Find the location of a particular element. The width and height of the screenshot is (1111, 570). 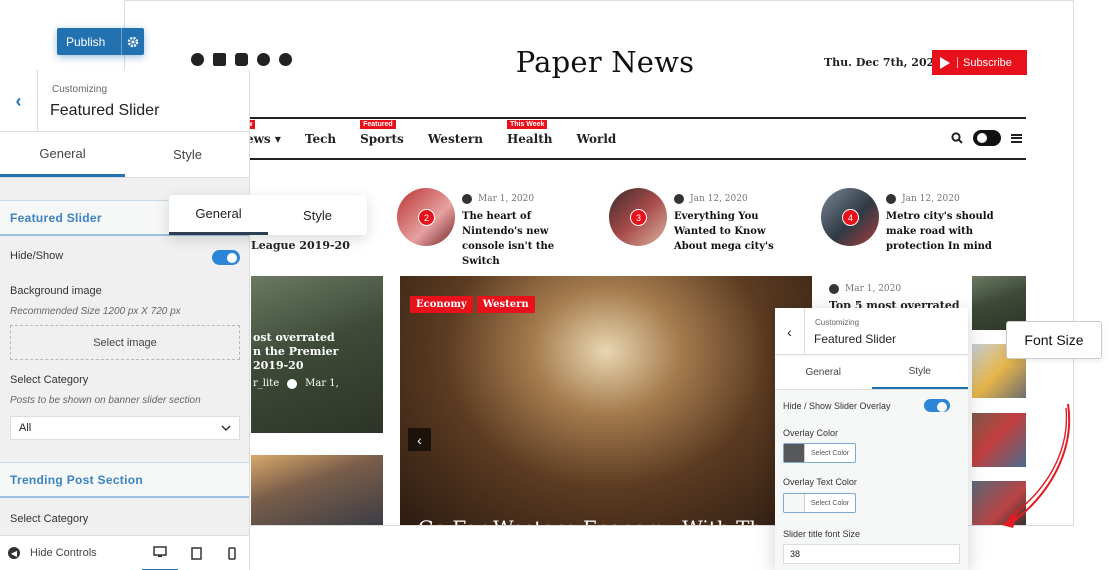

hide-show-label: Hide/Show is located at coordinates (37, 256).